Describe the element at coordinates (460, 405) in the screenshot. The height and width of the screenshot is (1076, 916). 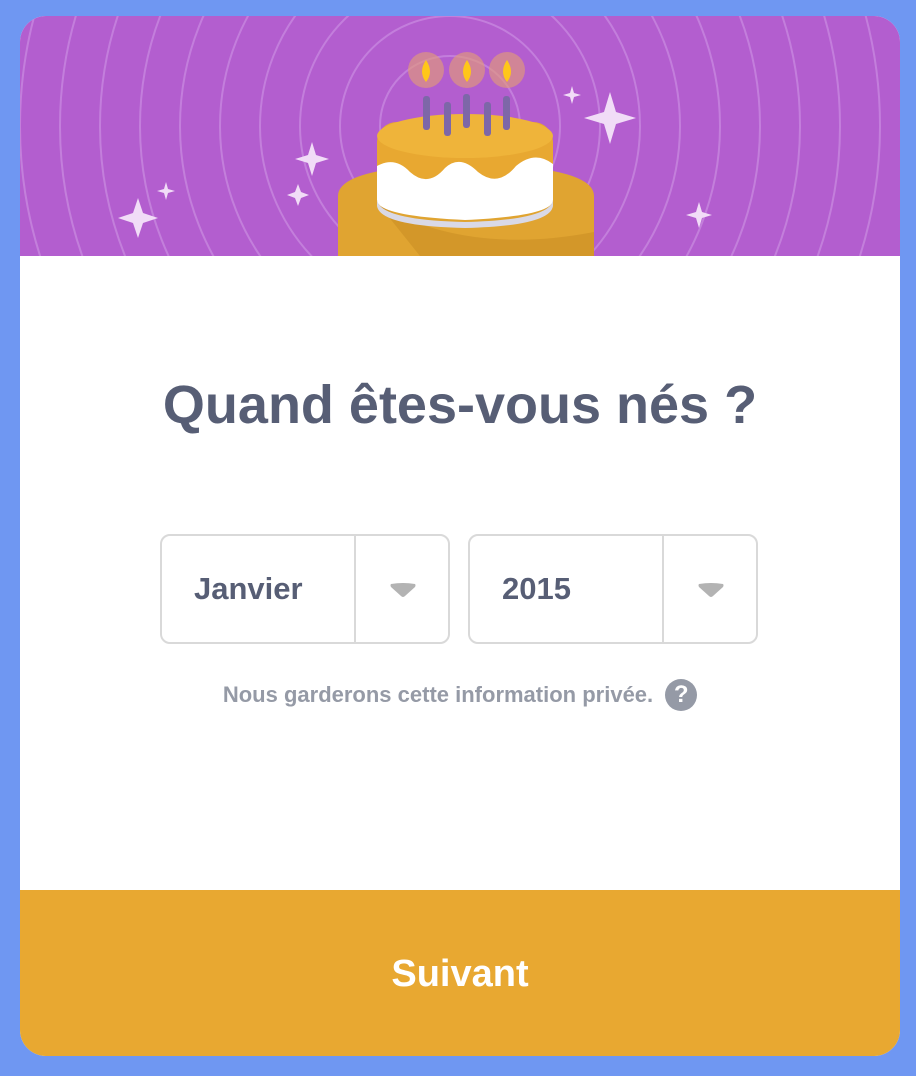
I see `dialog-title: Quand êtes-vous nés ?` at that location.